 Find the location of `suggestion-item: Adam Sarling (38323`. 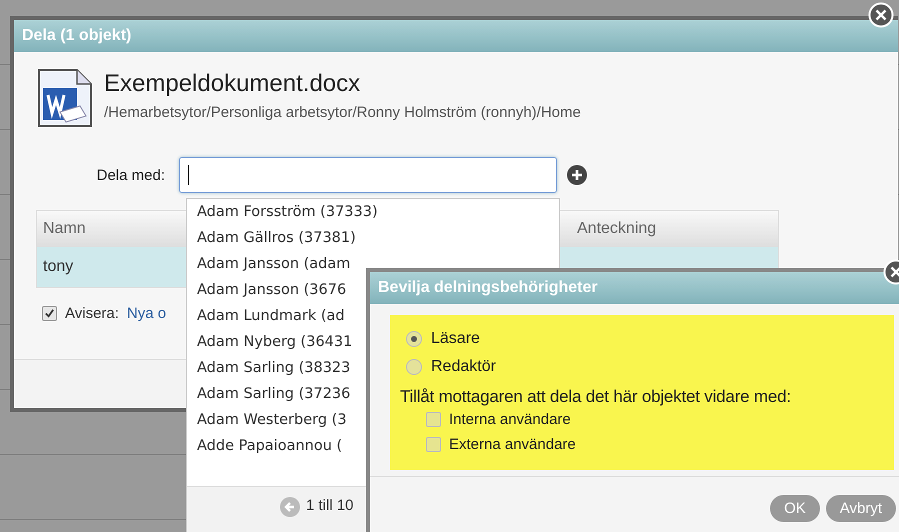

suggestion-item: Adam Sarling (38323 is located at coordinates (273, 368).